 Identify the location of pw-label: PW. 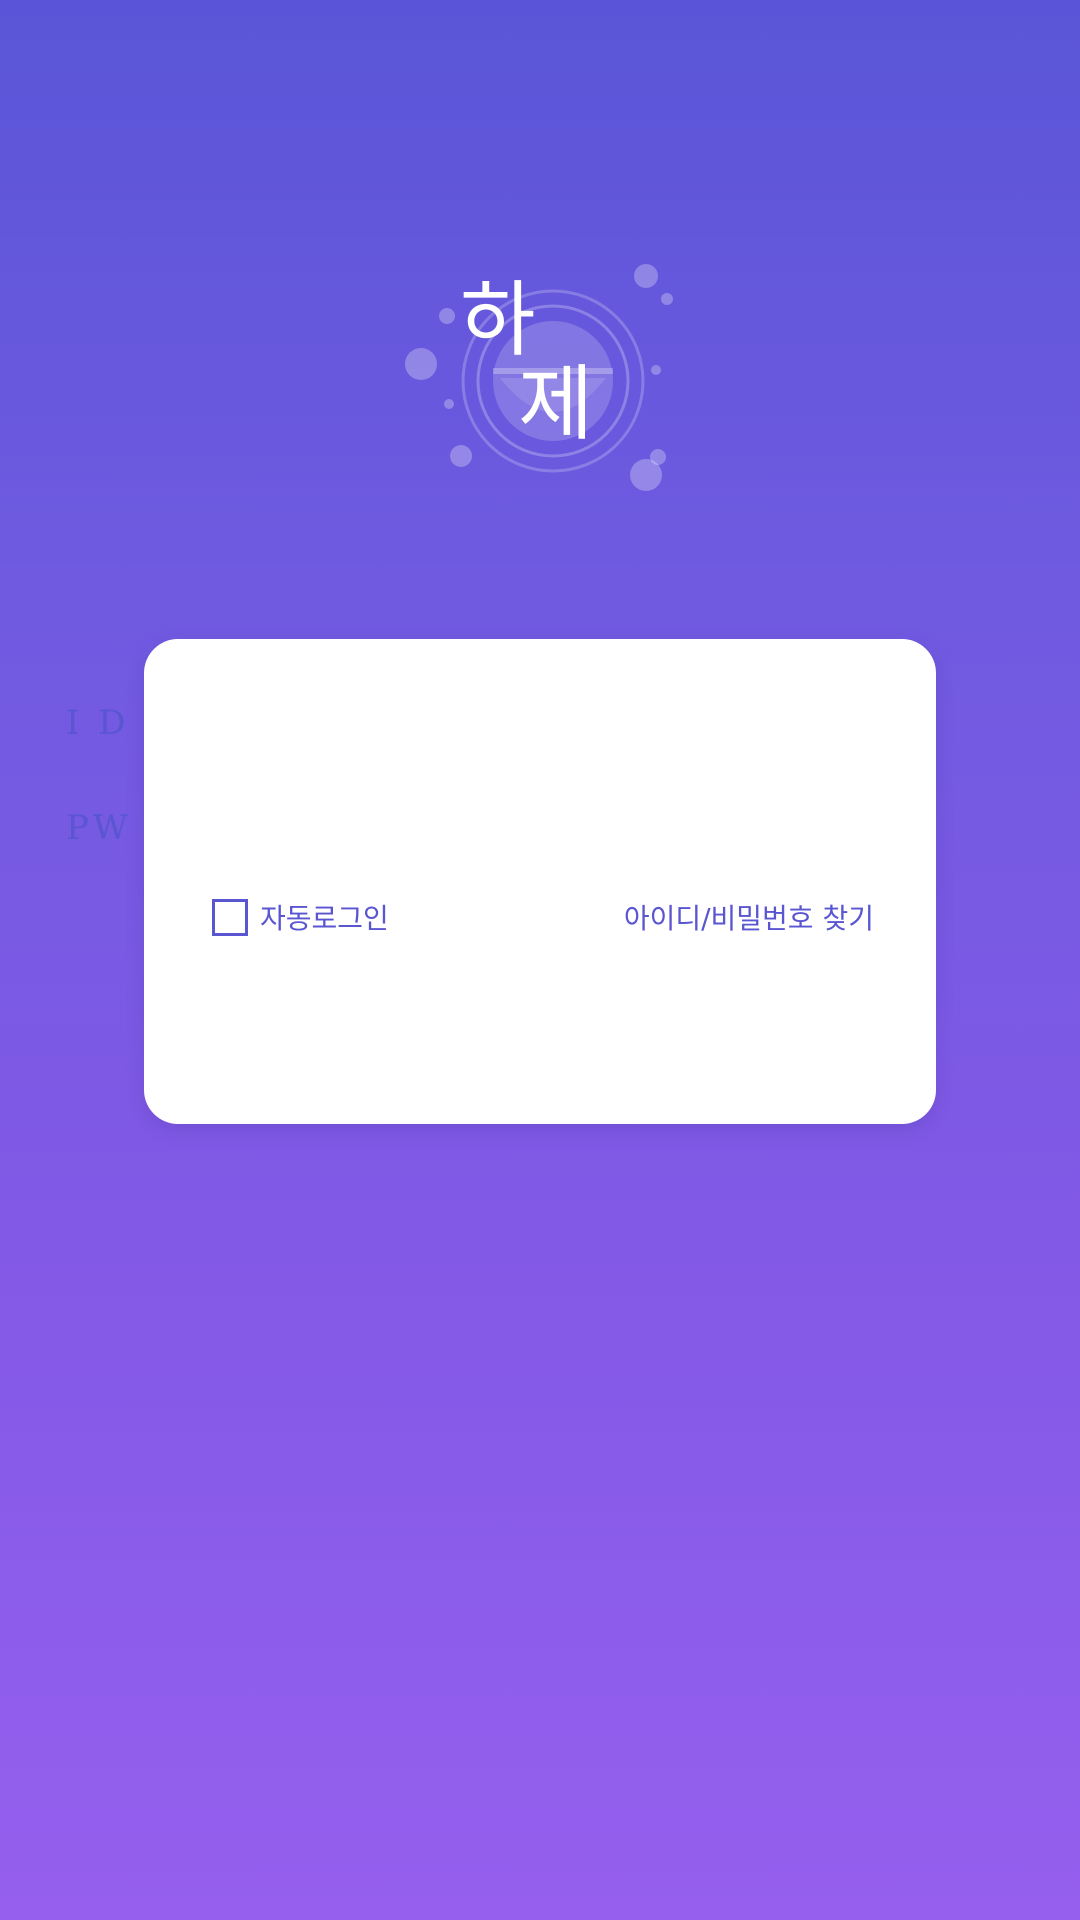
(99, 828).